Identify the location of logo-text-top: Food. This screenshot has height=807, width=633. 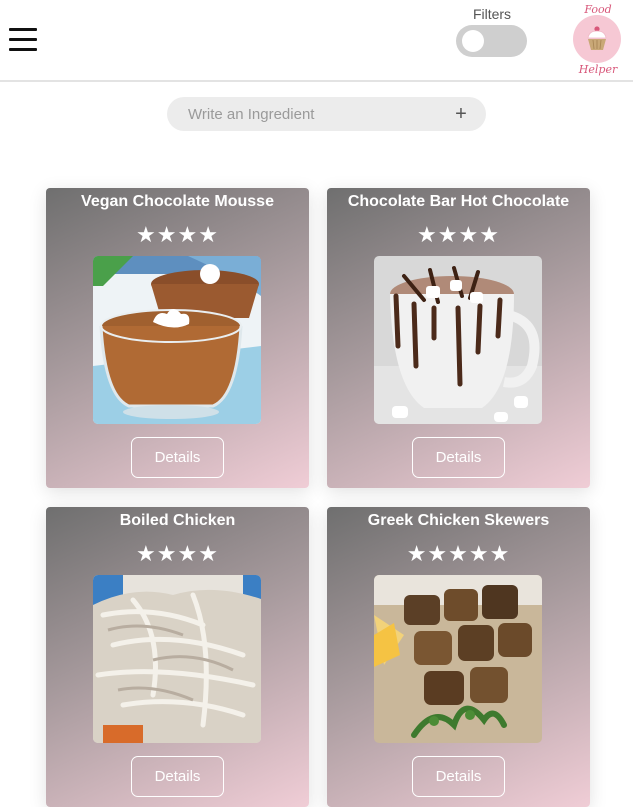
(598, 9).